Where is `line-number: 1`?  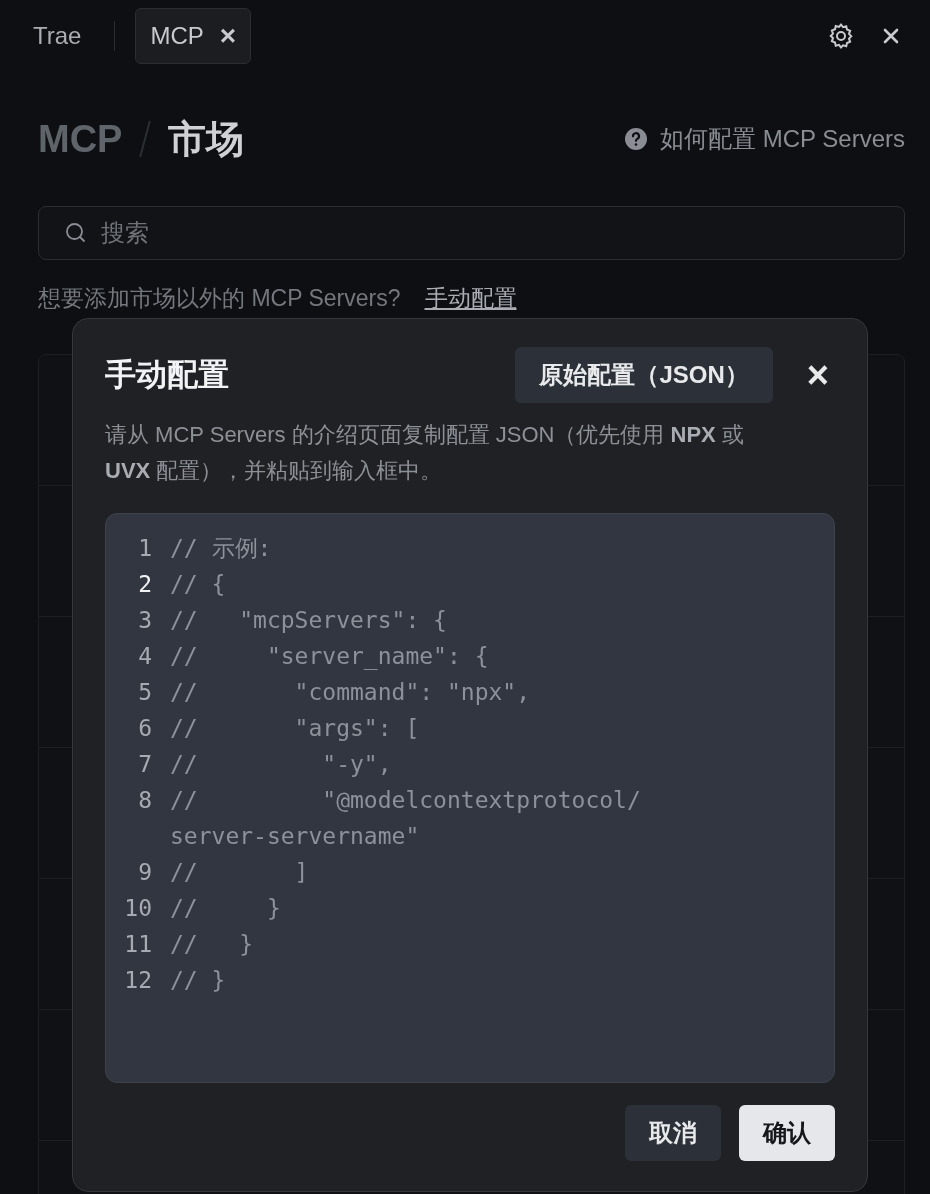
line-number: 1 is located at coordinates (144, 548).